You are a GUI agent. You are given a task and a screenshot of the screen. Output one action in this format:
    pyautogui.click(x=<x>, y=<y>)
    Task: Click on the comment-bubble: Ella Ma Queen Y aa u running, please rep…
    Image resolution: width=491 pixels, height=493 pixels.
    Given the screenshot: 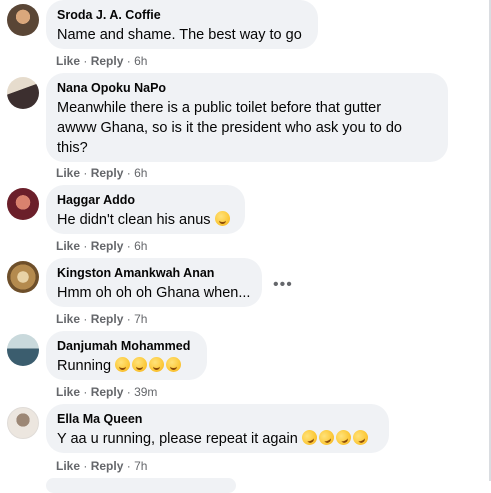 What is the action you would take?
    pyautogui.click(x=217, y=428)
    